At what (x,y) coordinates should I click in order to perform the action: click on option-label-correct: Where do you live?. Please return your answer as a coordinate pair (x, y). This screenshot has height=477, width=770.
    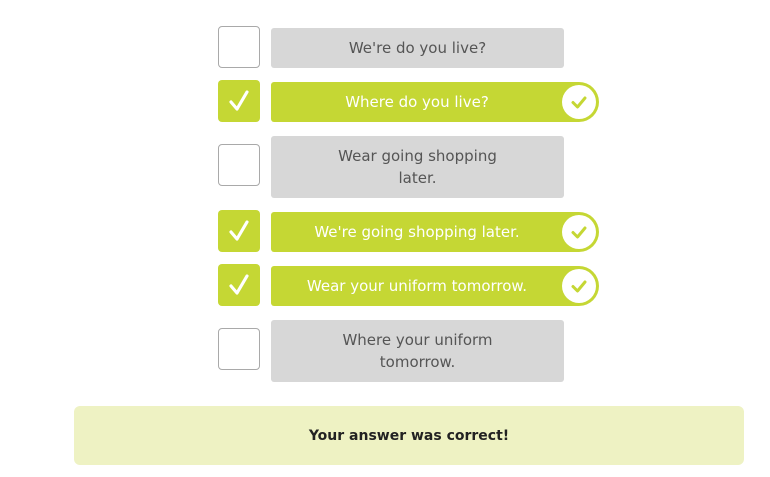
    Looking at the image, I should click on (435, 102).